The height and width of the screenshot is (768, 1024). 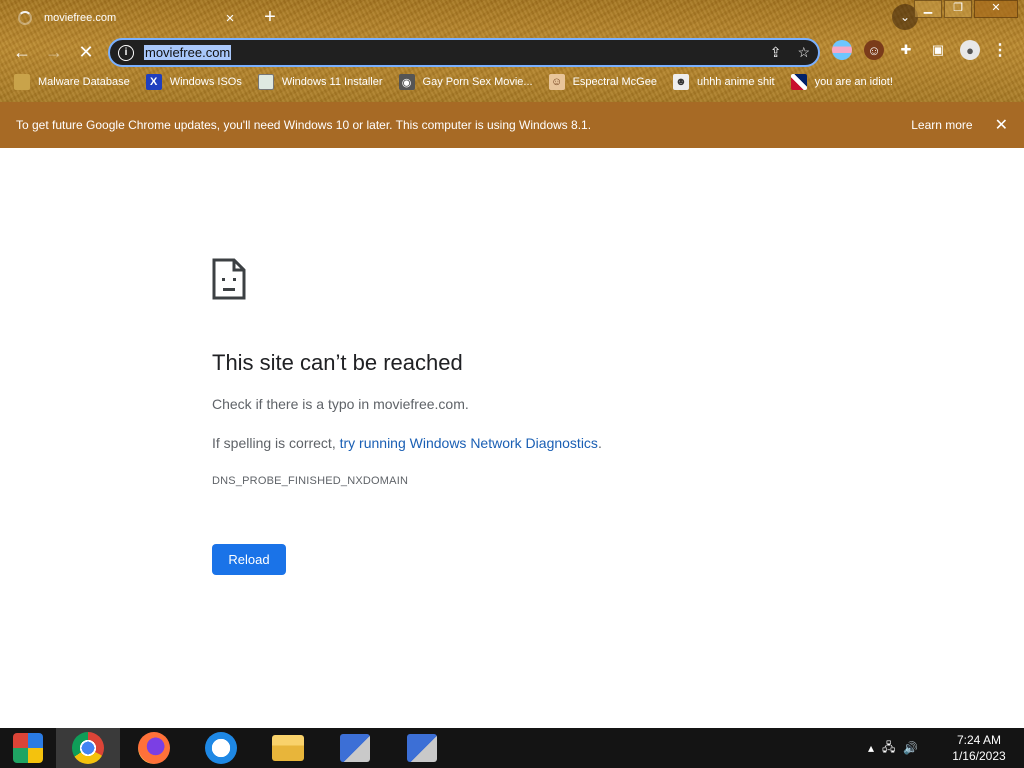 I want to click on taskbar-firefox, so click(x=154, y=748).